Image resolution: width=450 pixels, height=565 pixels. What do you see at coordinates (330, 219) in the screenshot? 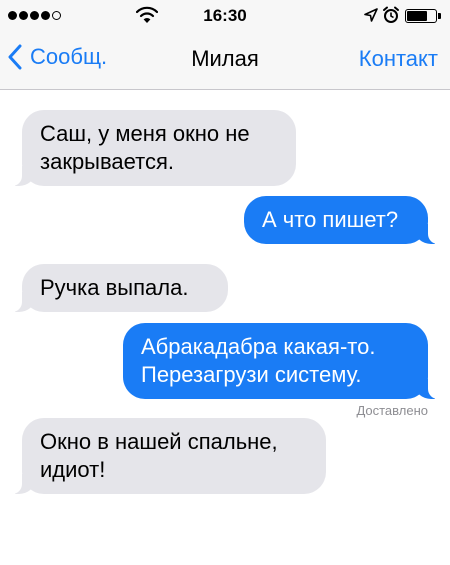
I see `message-line: А что пишет?` at bounding box center [330, 219].